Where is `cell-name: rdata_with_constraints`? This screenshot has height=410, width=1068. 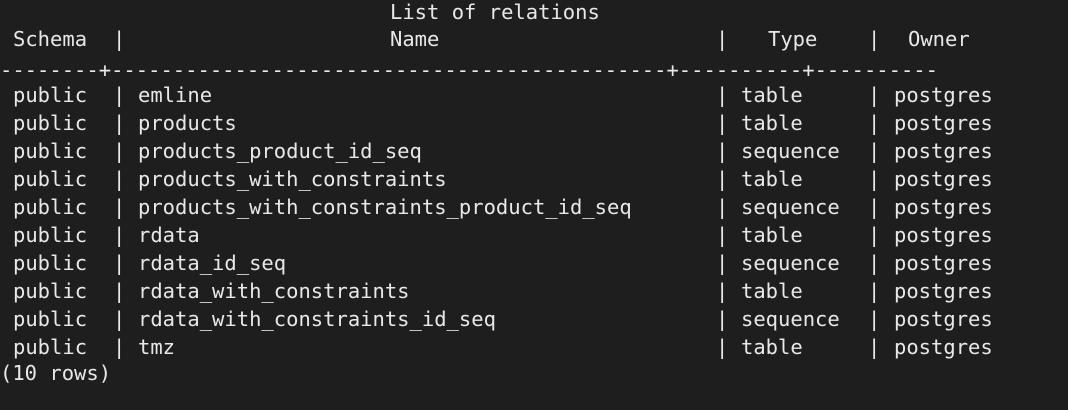 cell-name: rdata_with_constraints is located at coordinates (274, 291).